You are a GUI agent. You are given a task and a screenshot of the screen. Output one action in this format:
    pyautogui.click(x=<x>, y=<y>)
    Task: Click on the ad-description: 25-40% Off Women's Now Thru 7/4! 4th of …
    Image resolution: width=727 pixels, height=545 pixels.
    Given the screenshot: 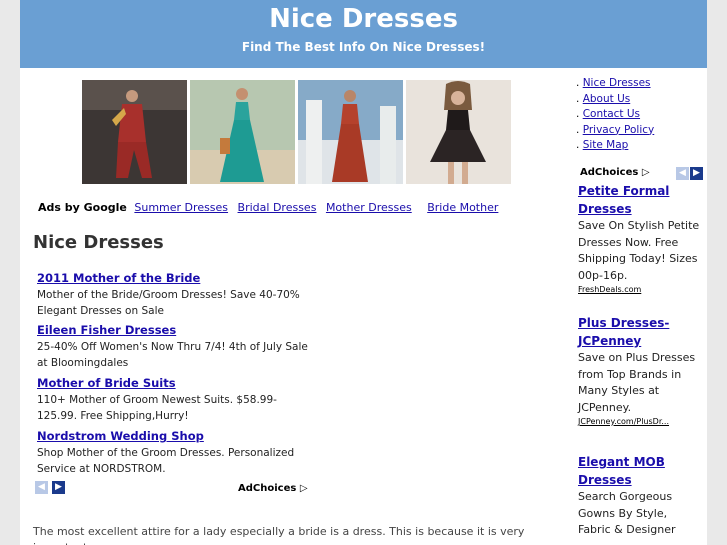 What is the action you would take?
    pyautogui.click(x=172, y=355)
    